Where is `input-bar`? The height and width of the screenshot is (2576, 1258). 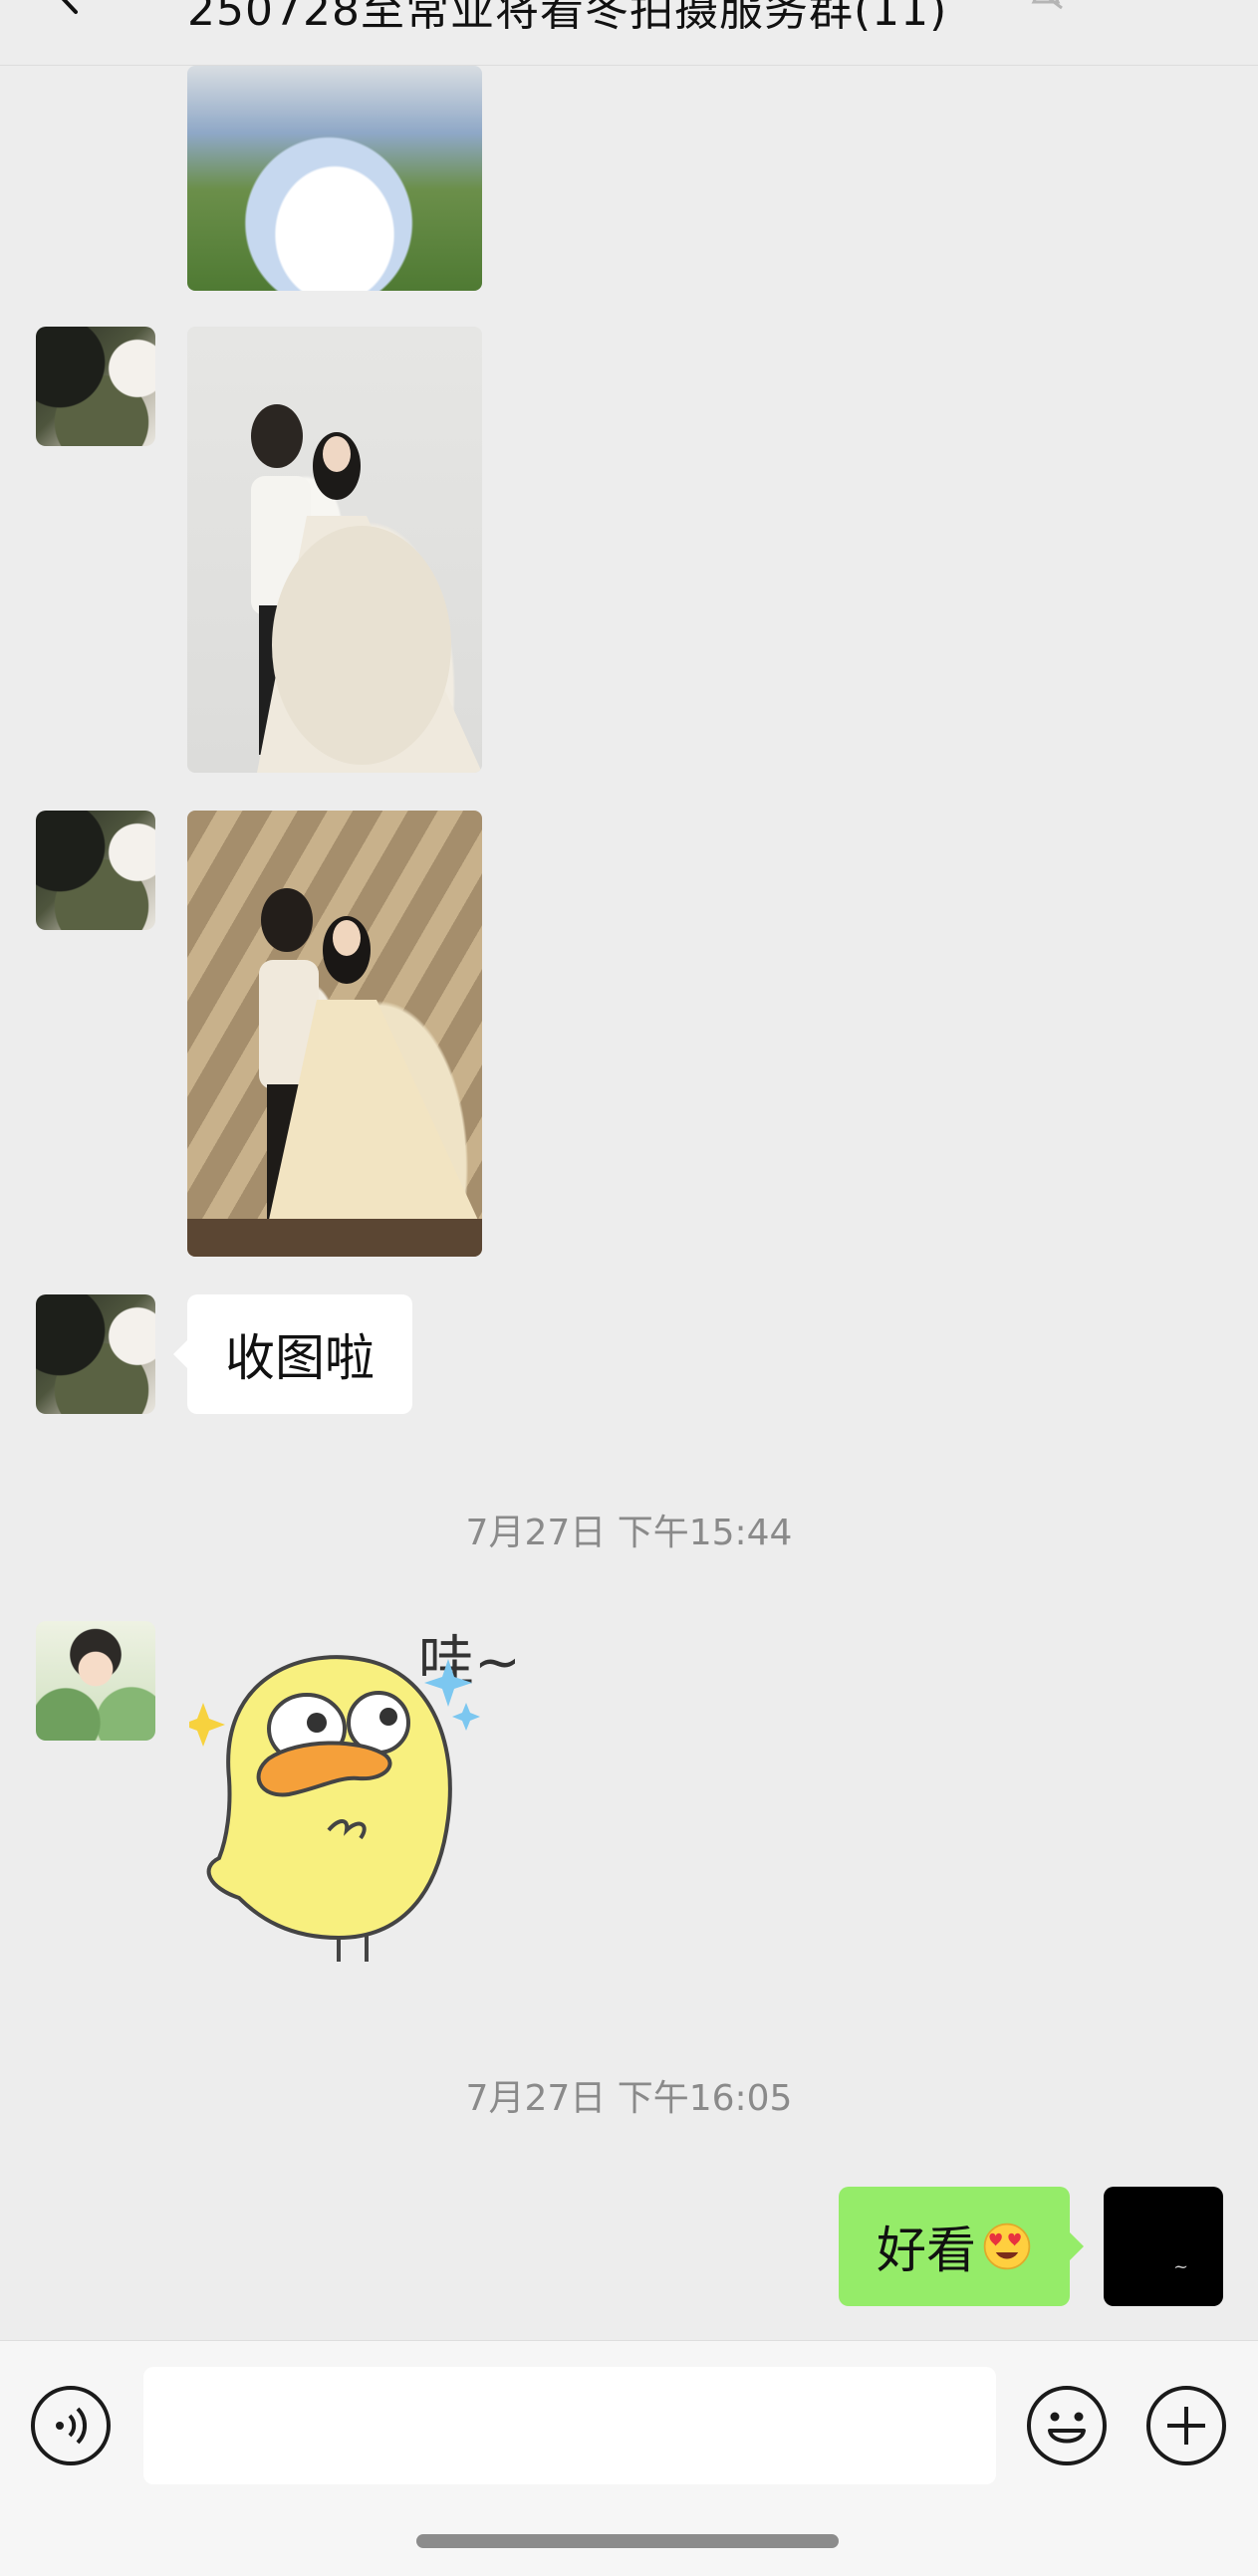 input-bar is located at coordinates (629, 2458).